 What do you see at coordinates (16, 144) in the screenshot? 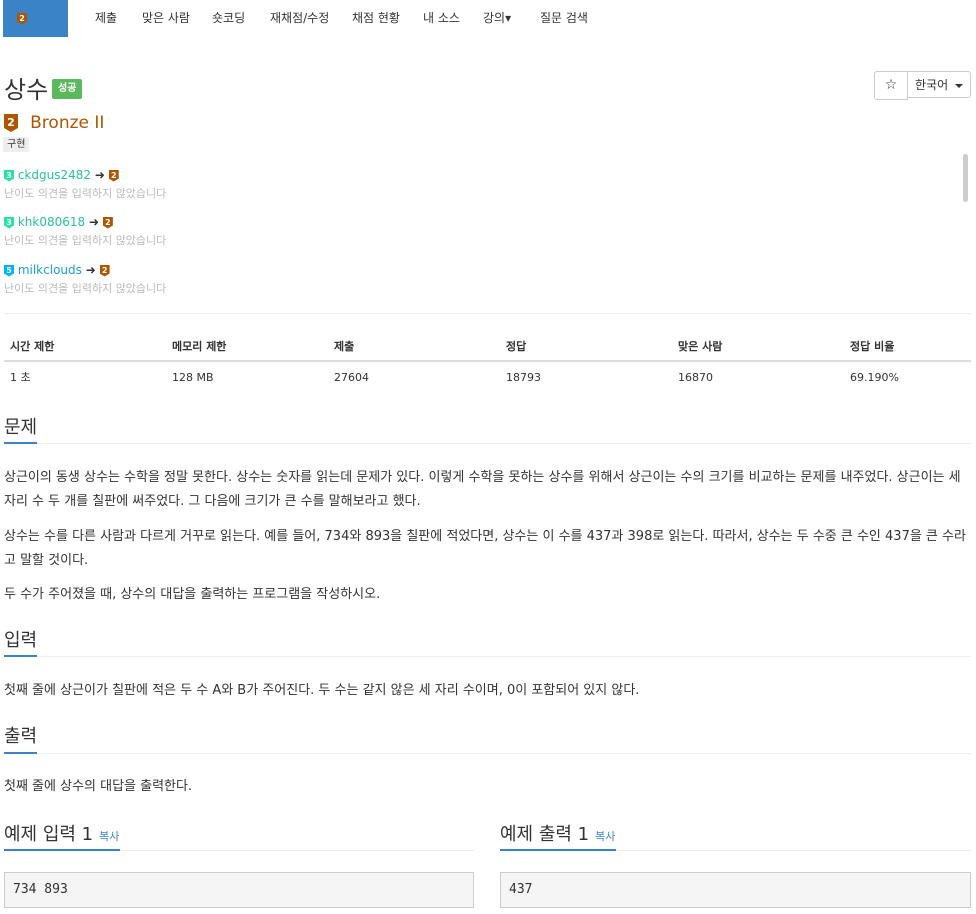
I see `algorithm-tag: 구현` at bounding box center [16, 144].